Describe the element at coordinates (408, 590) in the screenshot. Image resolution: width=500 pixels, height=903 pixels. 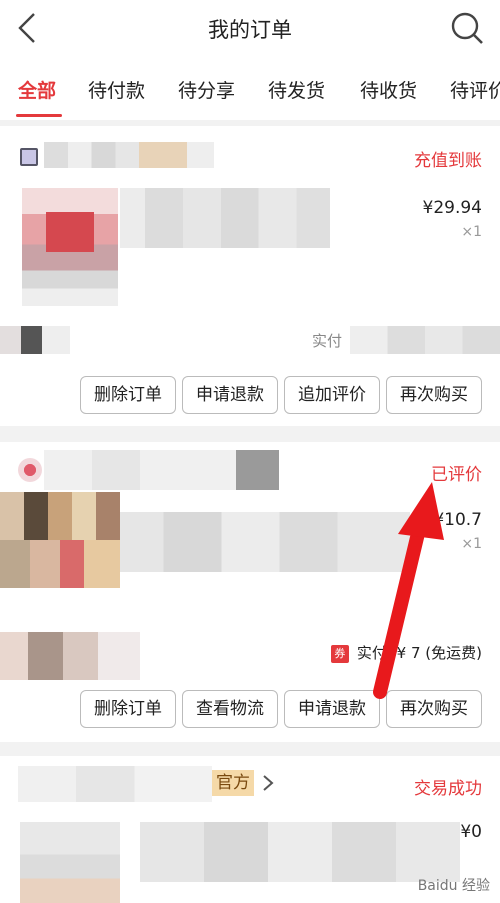
I see `annotation-arrow-icon` at that location.